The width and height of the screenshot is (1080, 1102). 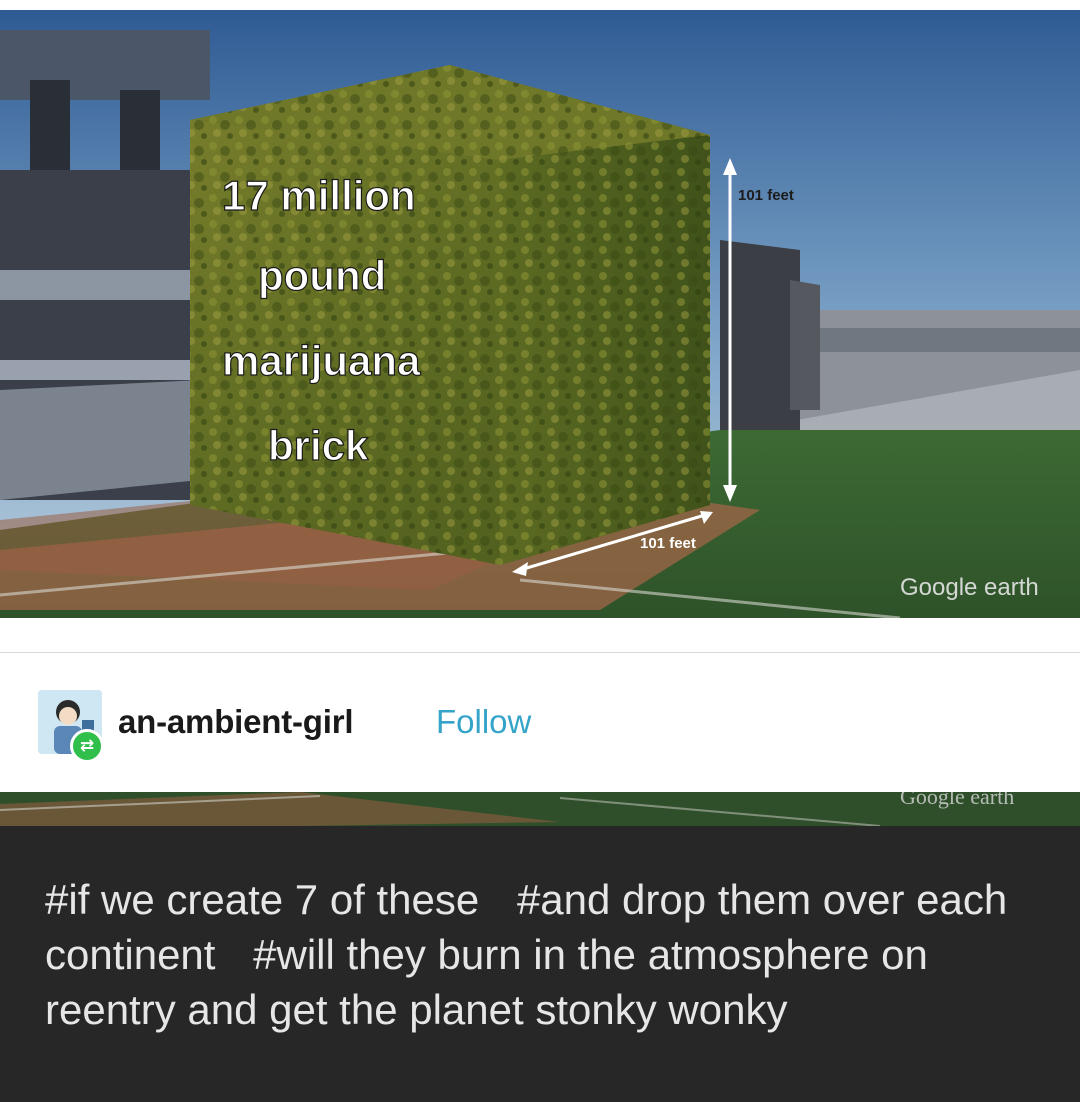 I want to click on brick-label-line-3: marijuana, so click(x=321, y=360).